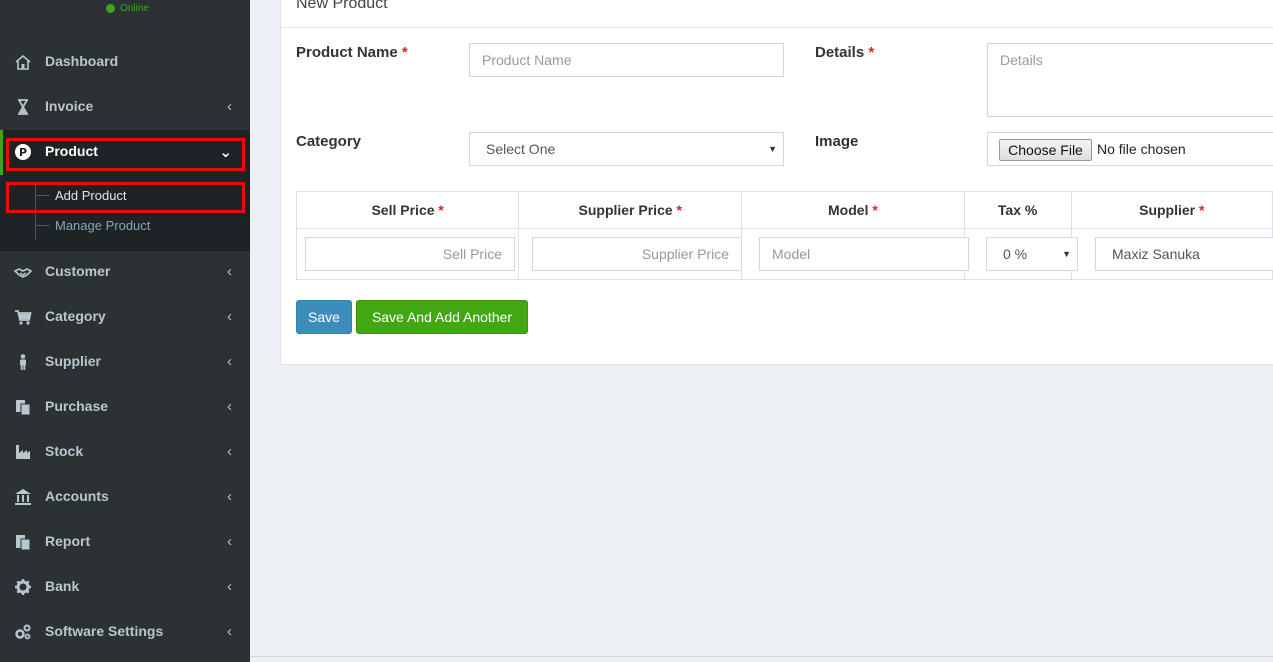  I want to click on status-text: Online, so click(134, 8).